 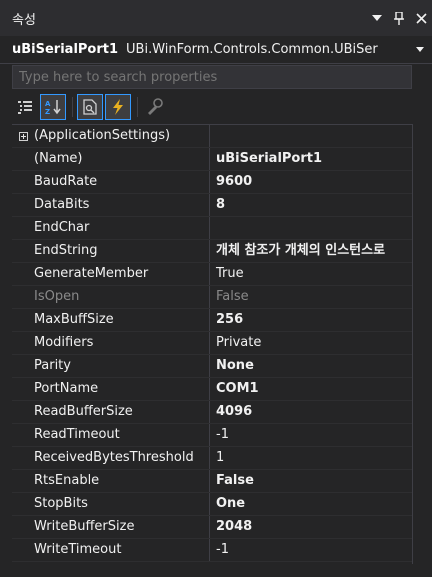 I want to click on object-type: UBi.WinForm.Controls.Common.UBiSer, so click(x=252, y=49).